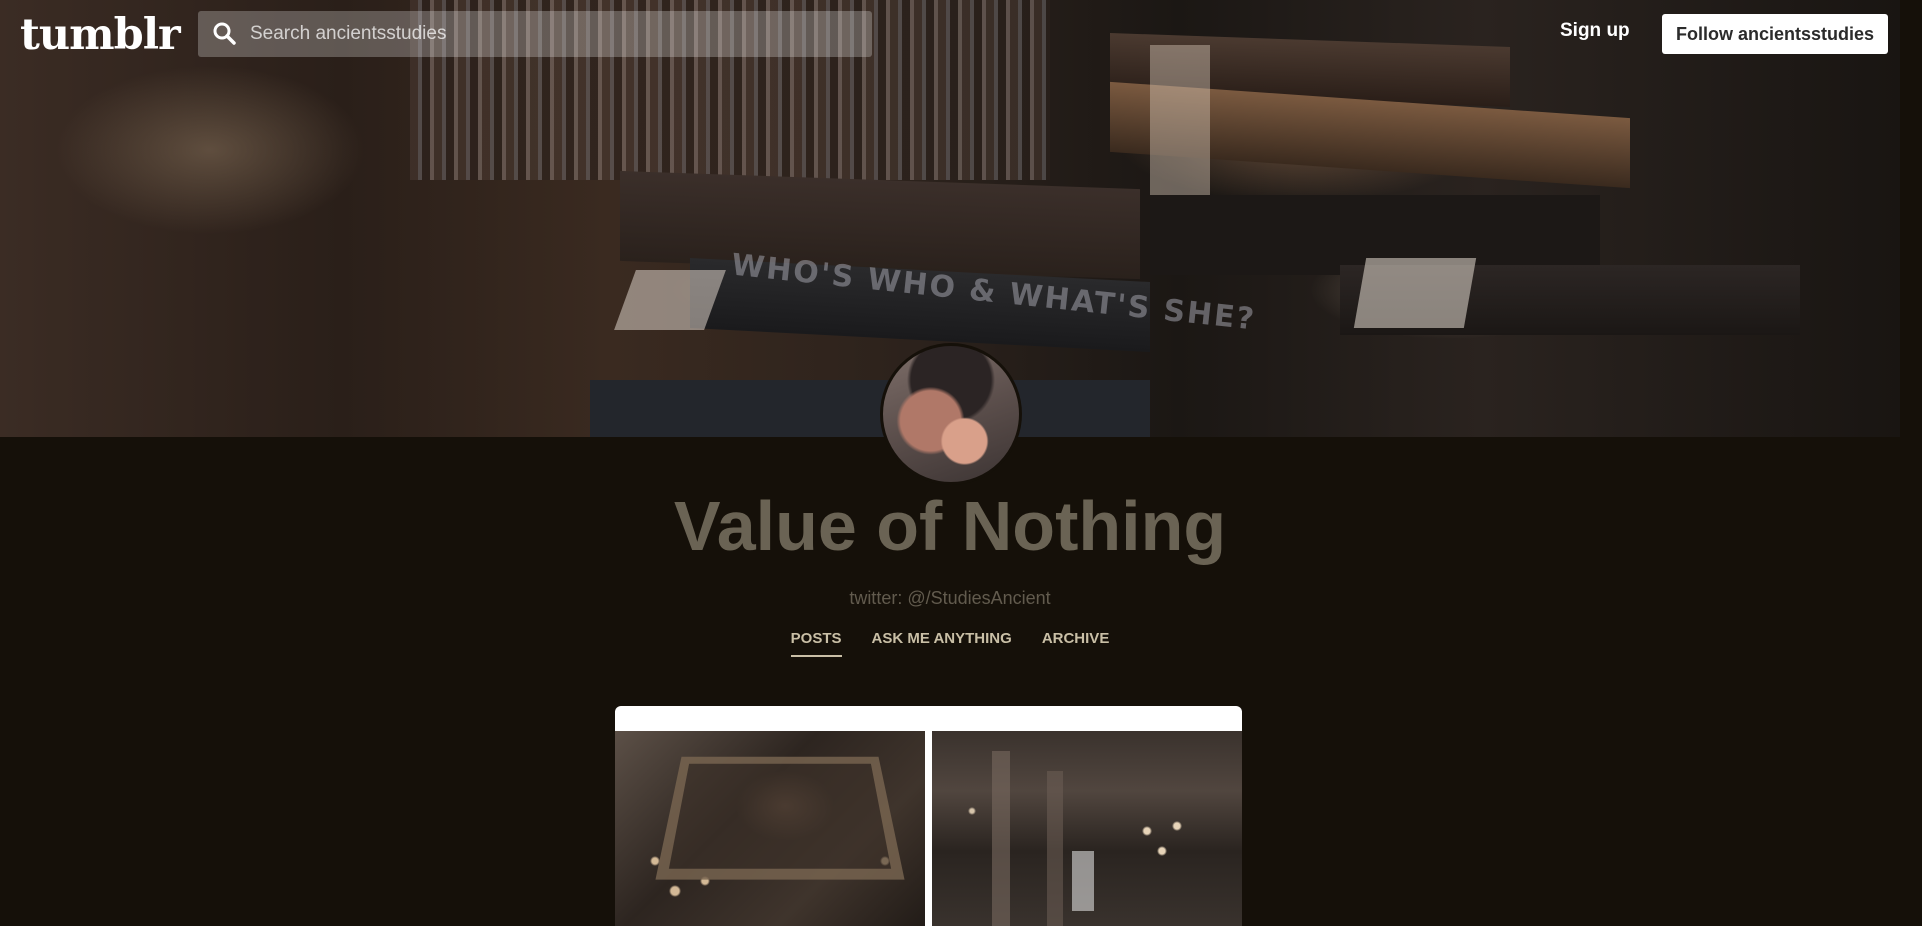  I want to click on search-icon, so click(225, 34).